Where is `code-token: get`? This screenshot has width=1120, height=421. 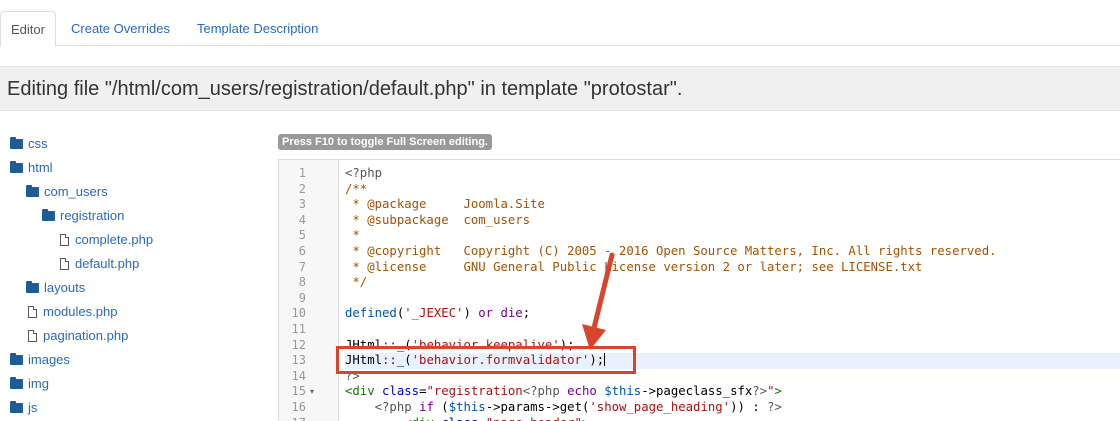 code-token: get is located at coordinates (570, 407).